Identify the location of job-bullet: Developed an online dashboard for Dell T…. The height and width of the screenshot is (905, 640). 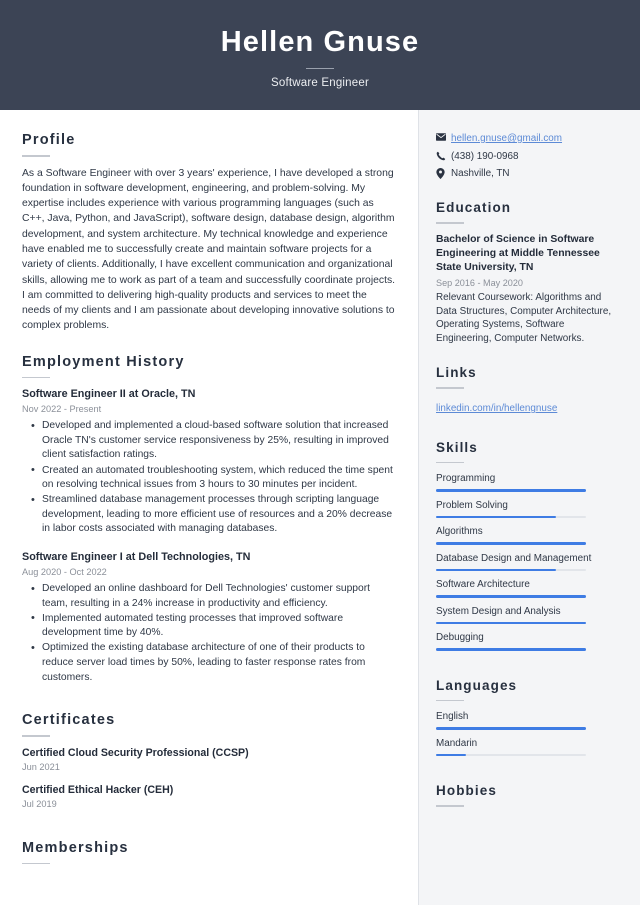
(209, 596).